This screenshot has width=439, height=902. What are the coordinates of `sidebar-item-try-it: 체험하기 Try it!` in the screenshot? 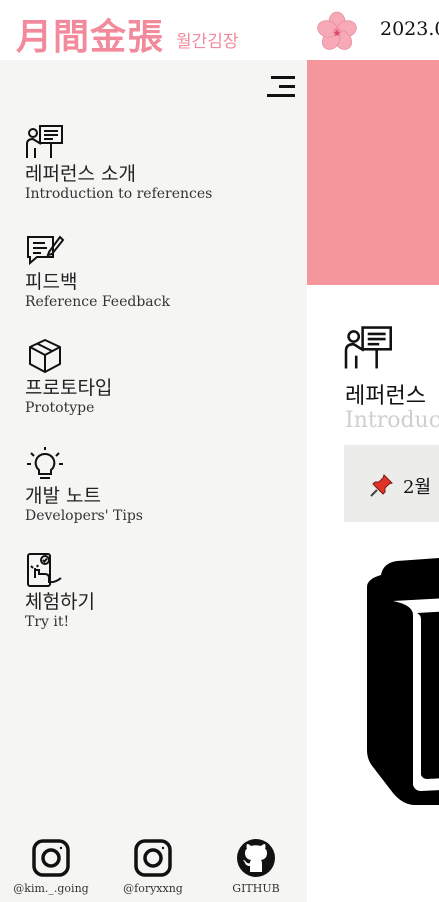 It's located at (155, 591).